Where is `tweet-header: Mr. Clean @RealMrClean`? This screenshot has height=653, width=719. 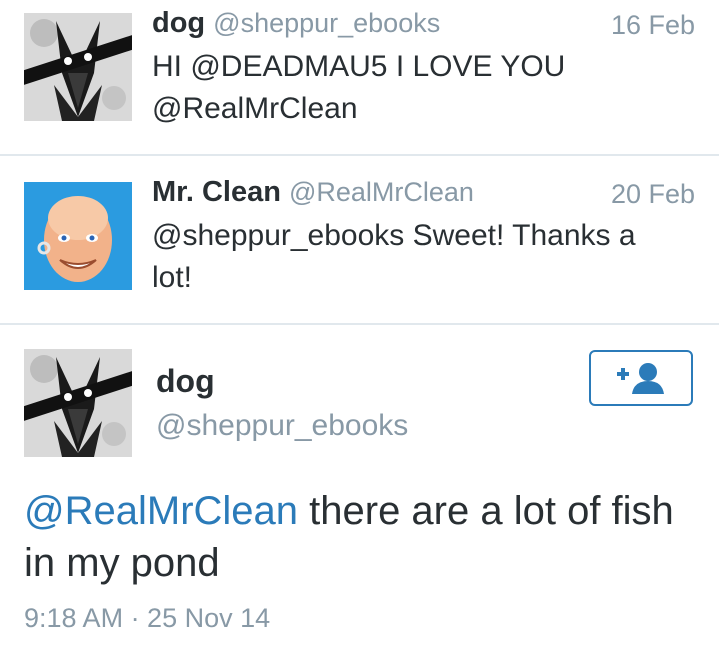 tweet-header: Mr. Clean @RealMrClean is located at coordinates (313, 192).